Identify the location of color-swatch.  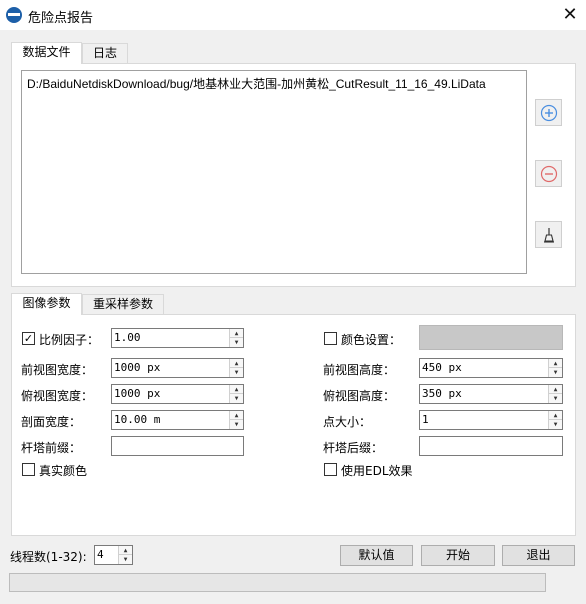
(491, 337).